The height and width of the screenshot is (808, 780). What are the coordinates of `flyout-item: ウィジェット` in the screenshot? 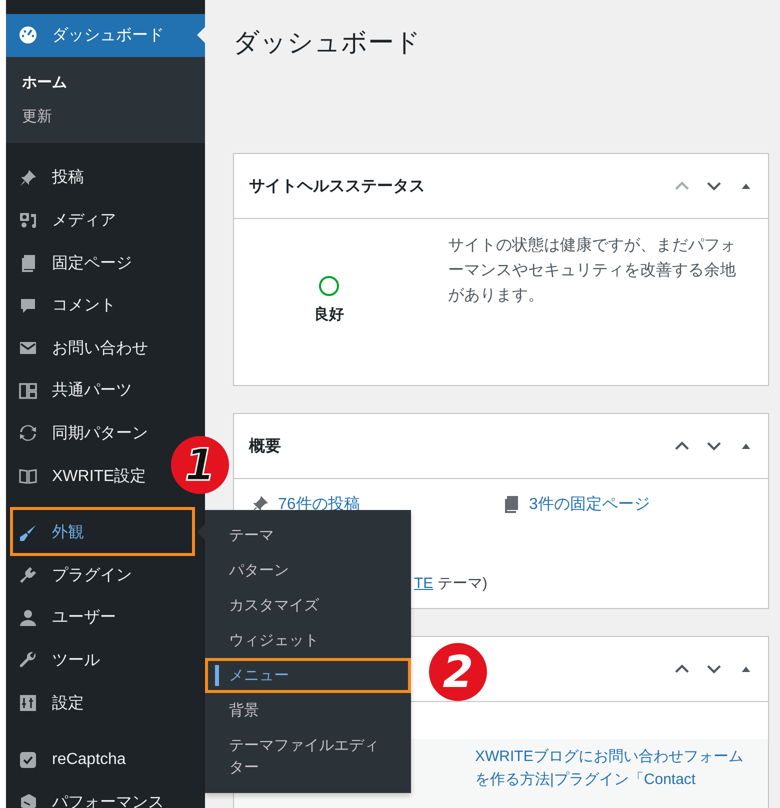 It's located at (308, 640).